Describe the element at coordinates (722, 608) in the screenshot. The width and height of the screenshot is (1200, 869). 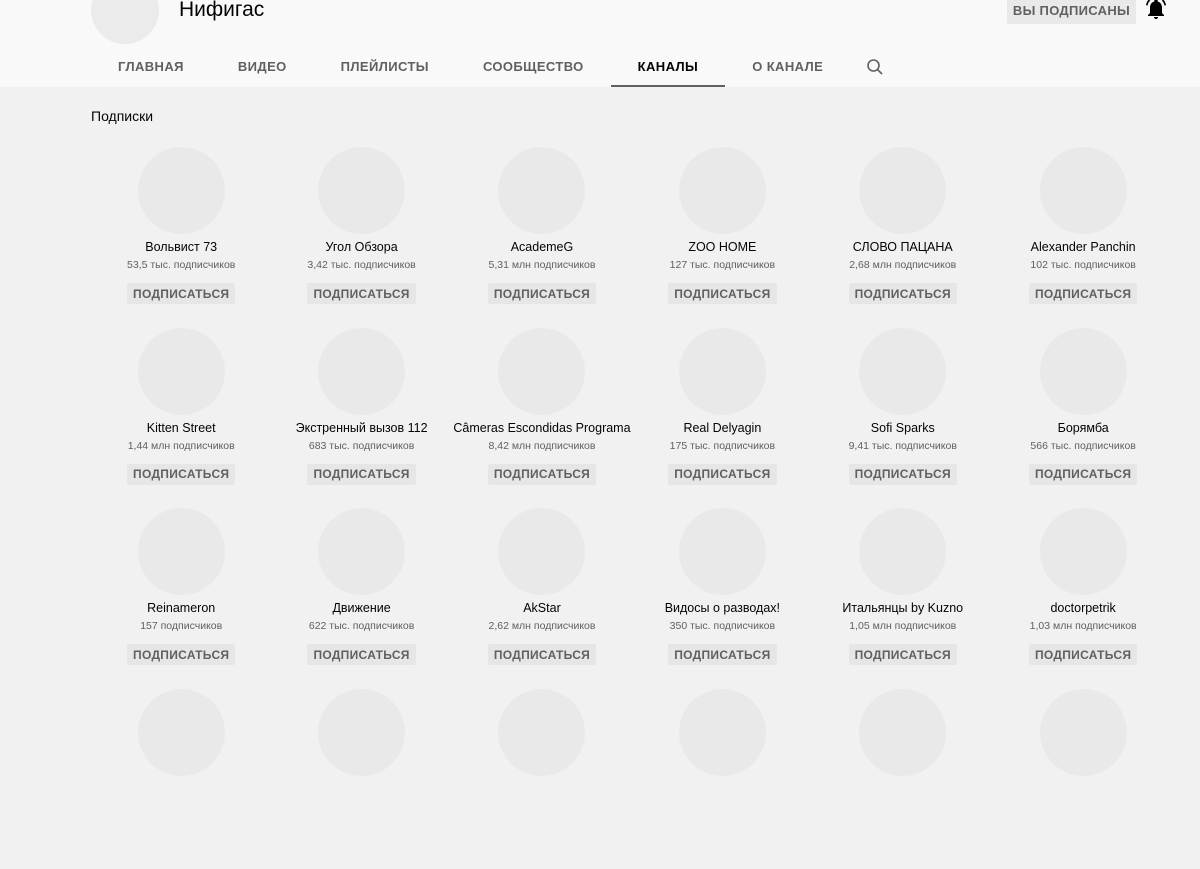
I see `channel-card-name: Видосы о разводах!` at that location.